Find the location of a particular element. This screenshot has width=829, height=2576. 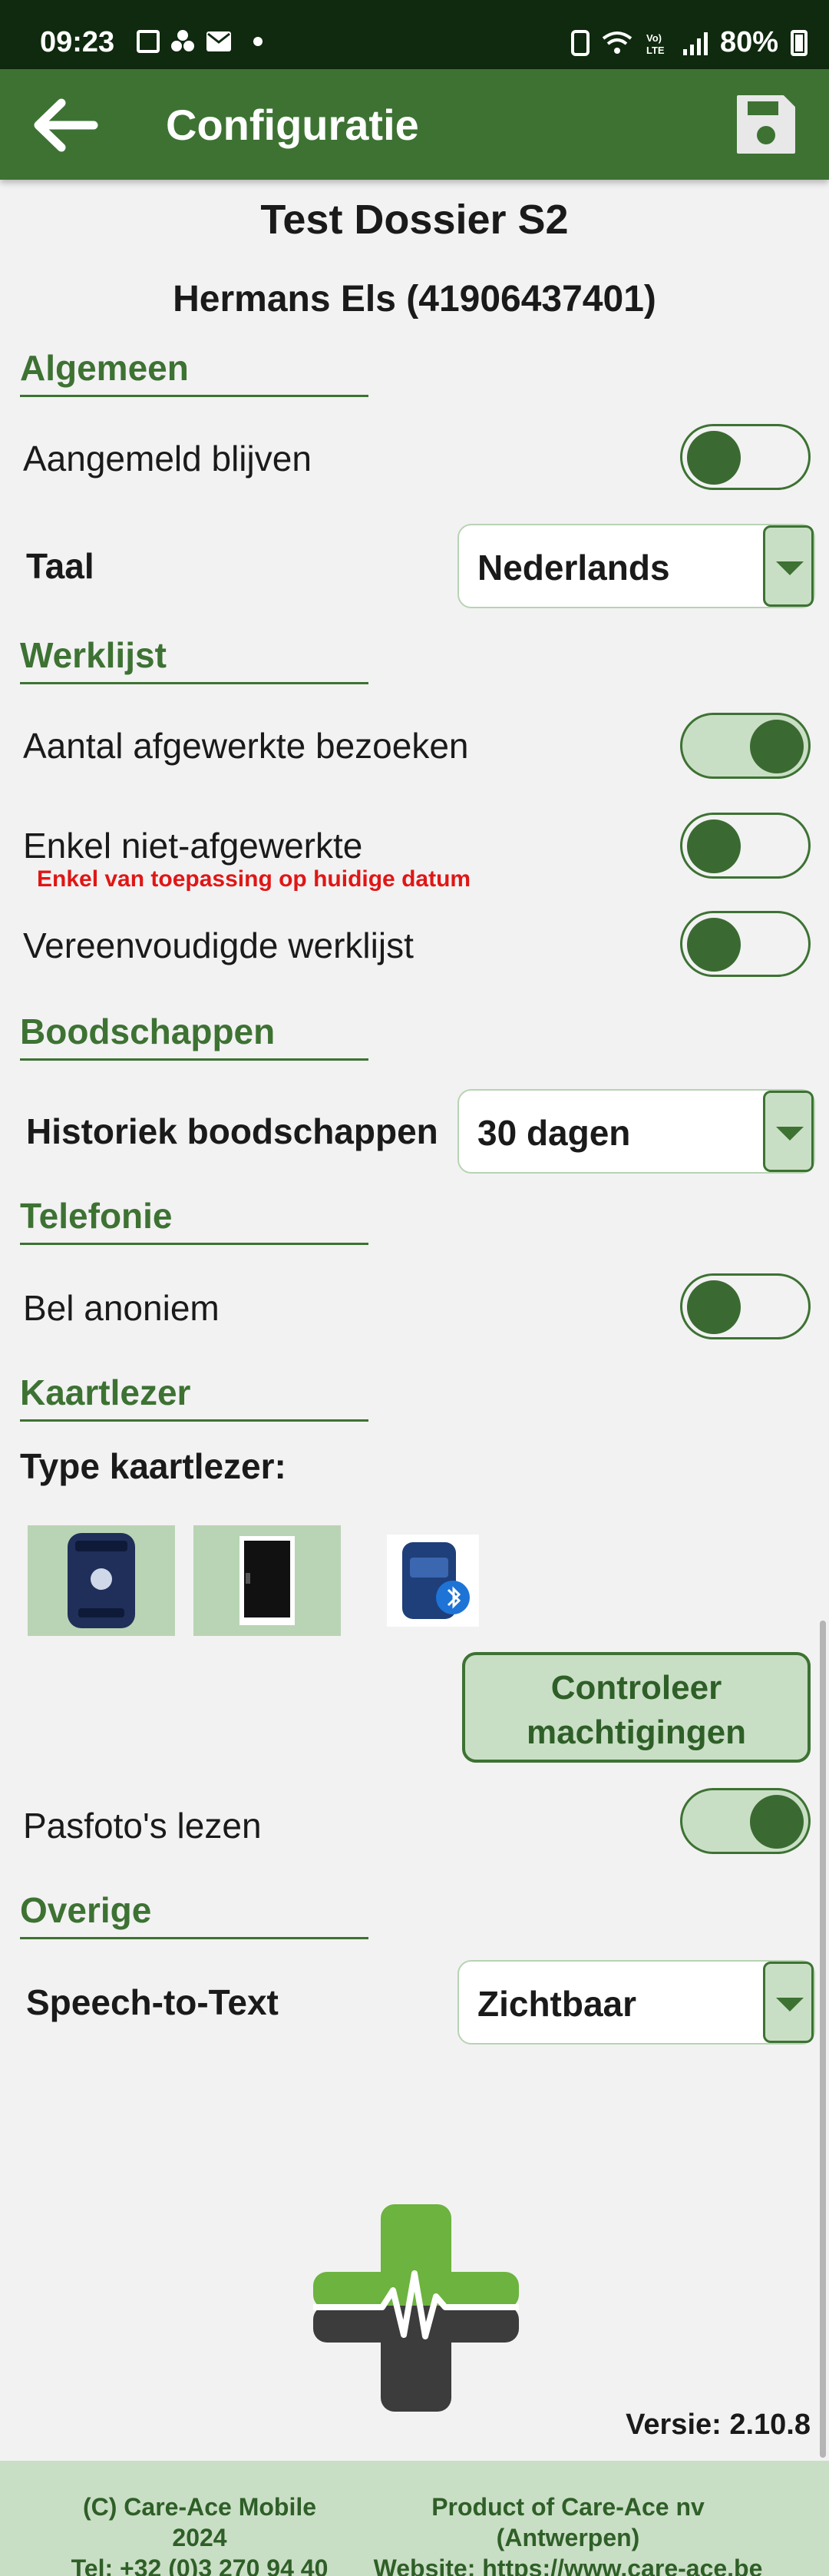

only-uncompleted-label: Enkel niet-afgewerkte is located at coordinates (193, 846).